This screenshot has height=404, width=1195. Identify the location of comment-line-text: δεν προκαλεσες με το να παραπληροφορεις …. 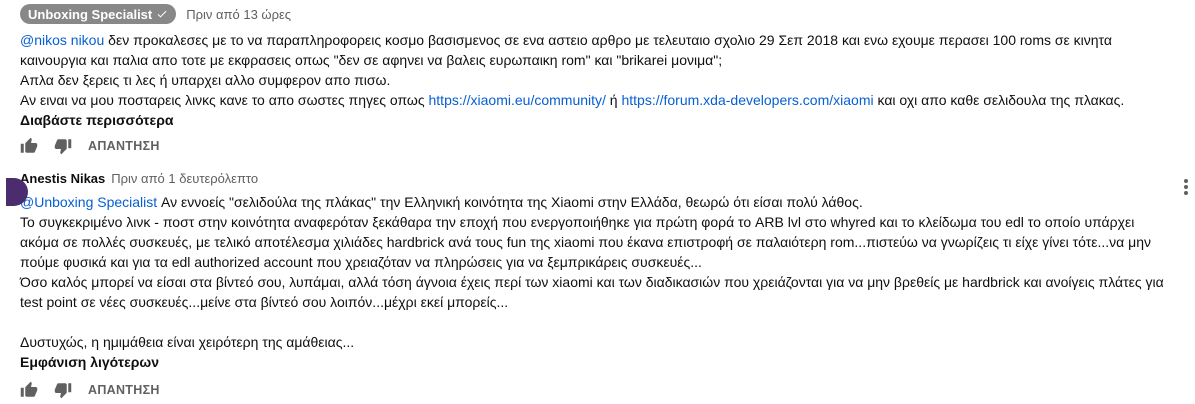
(608, 40).